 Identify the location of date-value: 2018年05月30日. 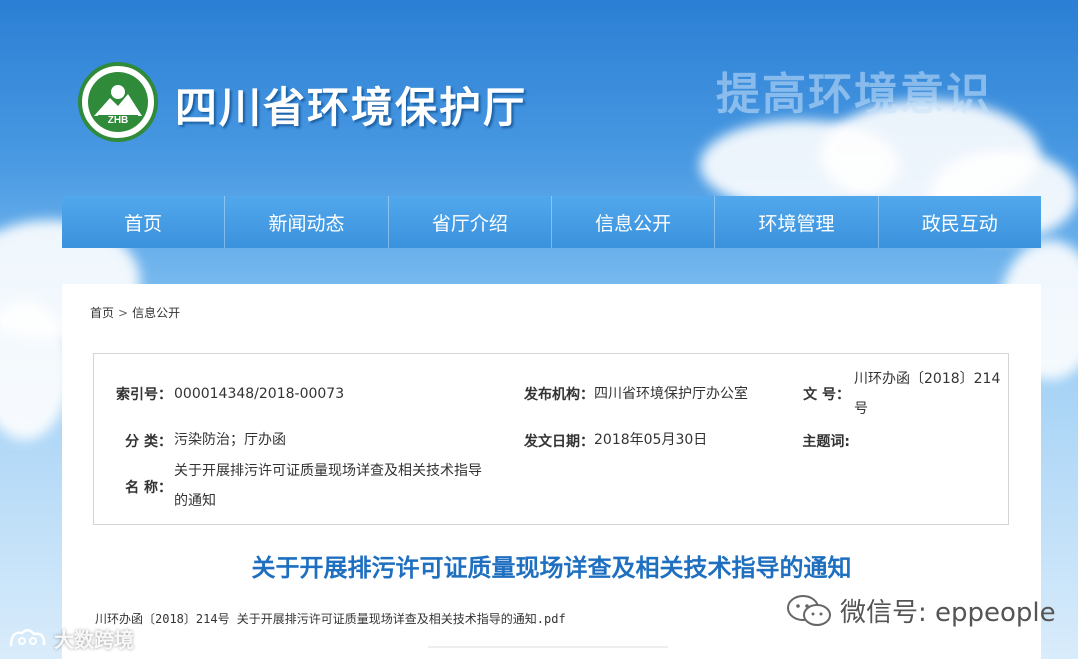
(651, 440).